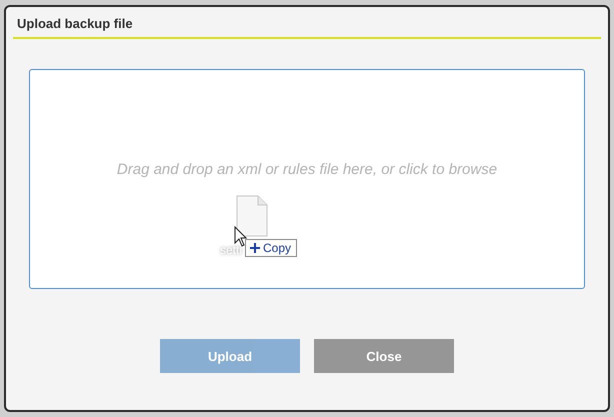  I want to click on dialog-title: Upload backup file, so click(307, 23).